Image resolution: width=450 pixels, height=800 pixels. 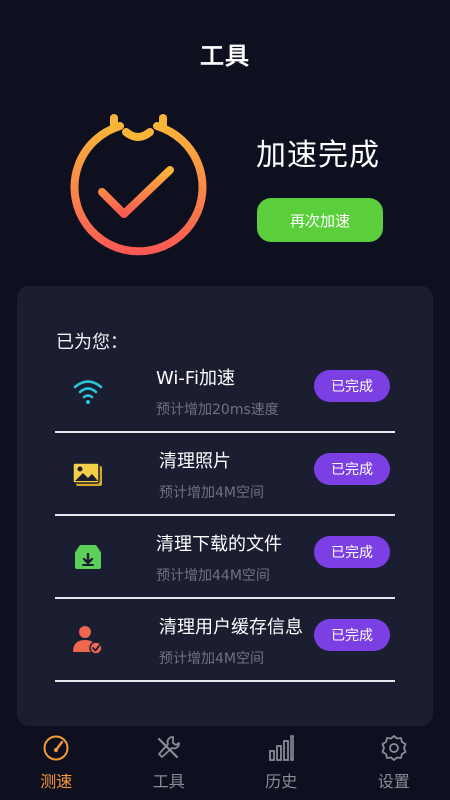 I want to click on success-check-icon, so click(x=138, y=185).